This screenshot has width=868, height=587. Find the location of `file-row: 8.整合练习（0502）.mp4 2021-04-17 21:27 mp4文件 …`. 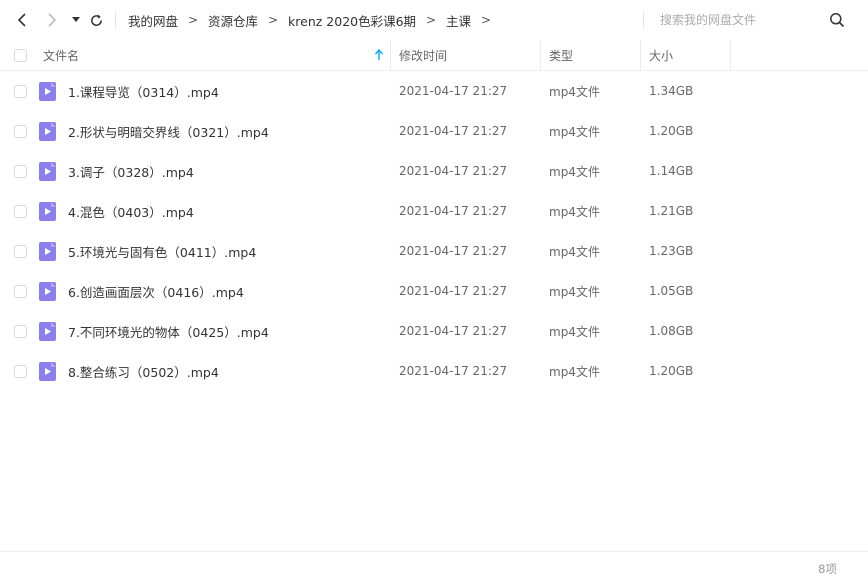

file-row: 8.整合练习（0502）.mp4 2021-04-17 21:27 mp4文件 … is located at coordinates (434, 371).